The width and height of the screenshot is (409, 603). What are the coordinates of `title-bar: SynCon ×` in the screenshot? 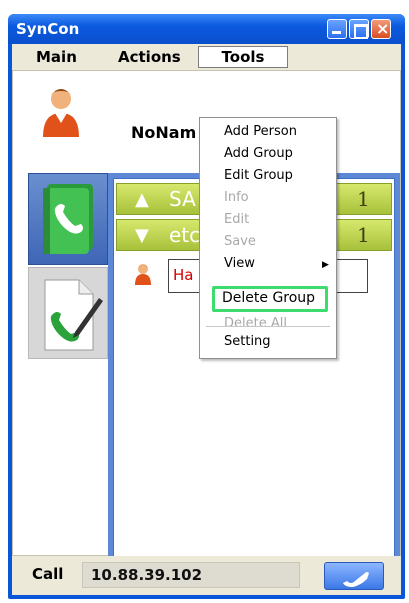 It's located at (206, 29).